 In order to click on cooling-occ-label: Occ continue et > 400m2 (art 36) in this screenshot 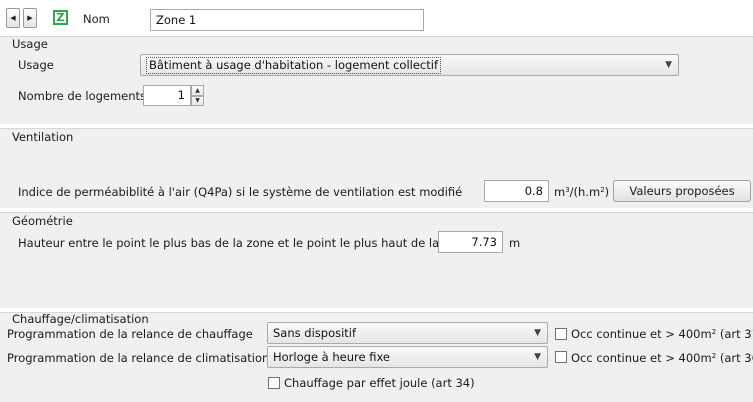, I will do `click(662, 358)`.